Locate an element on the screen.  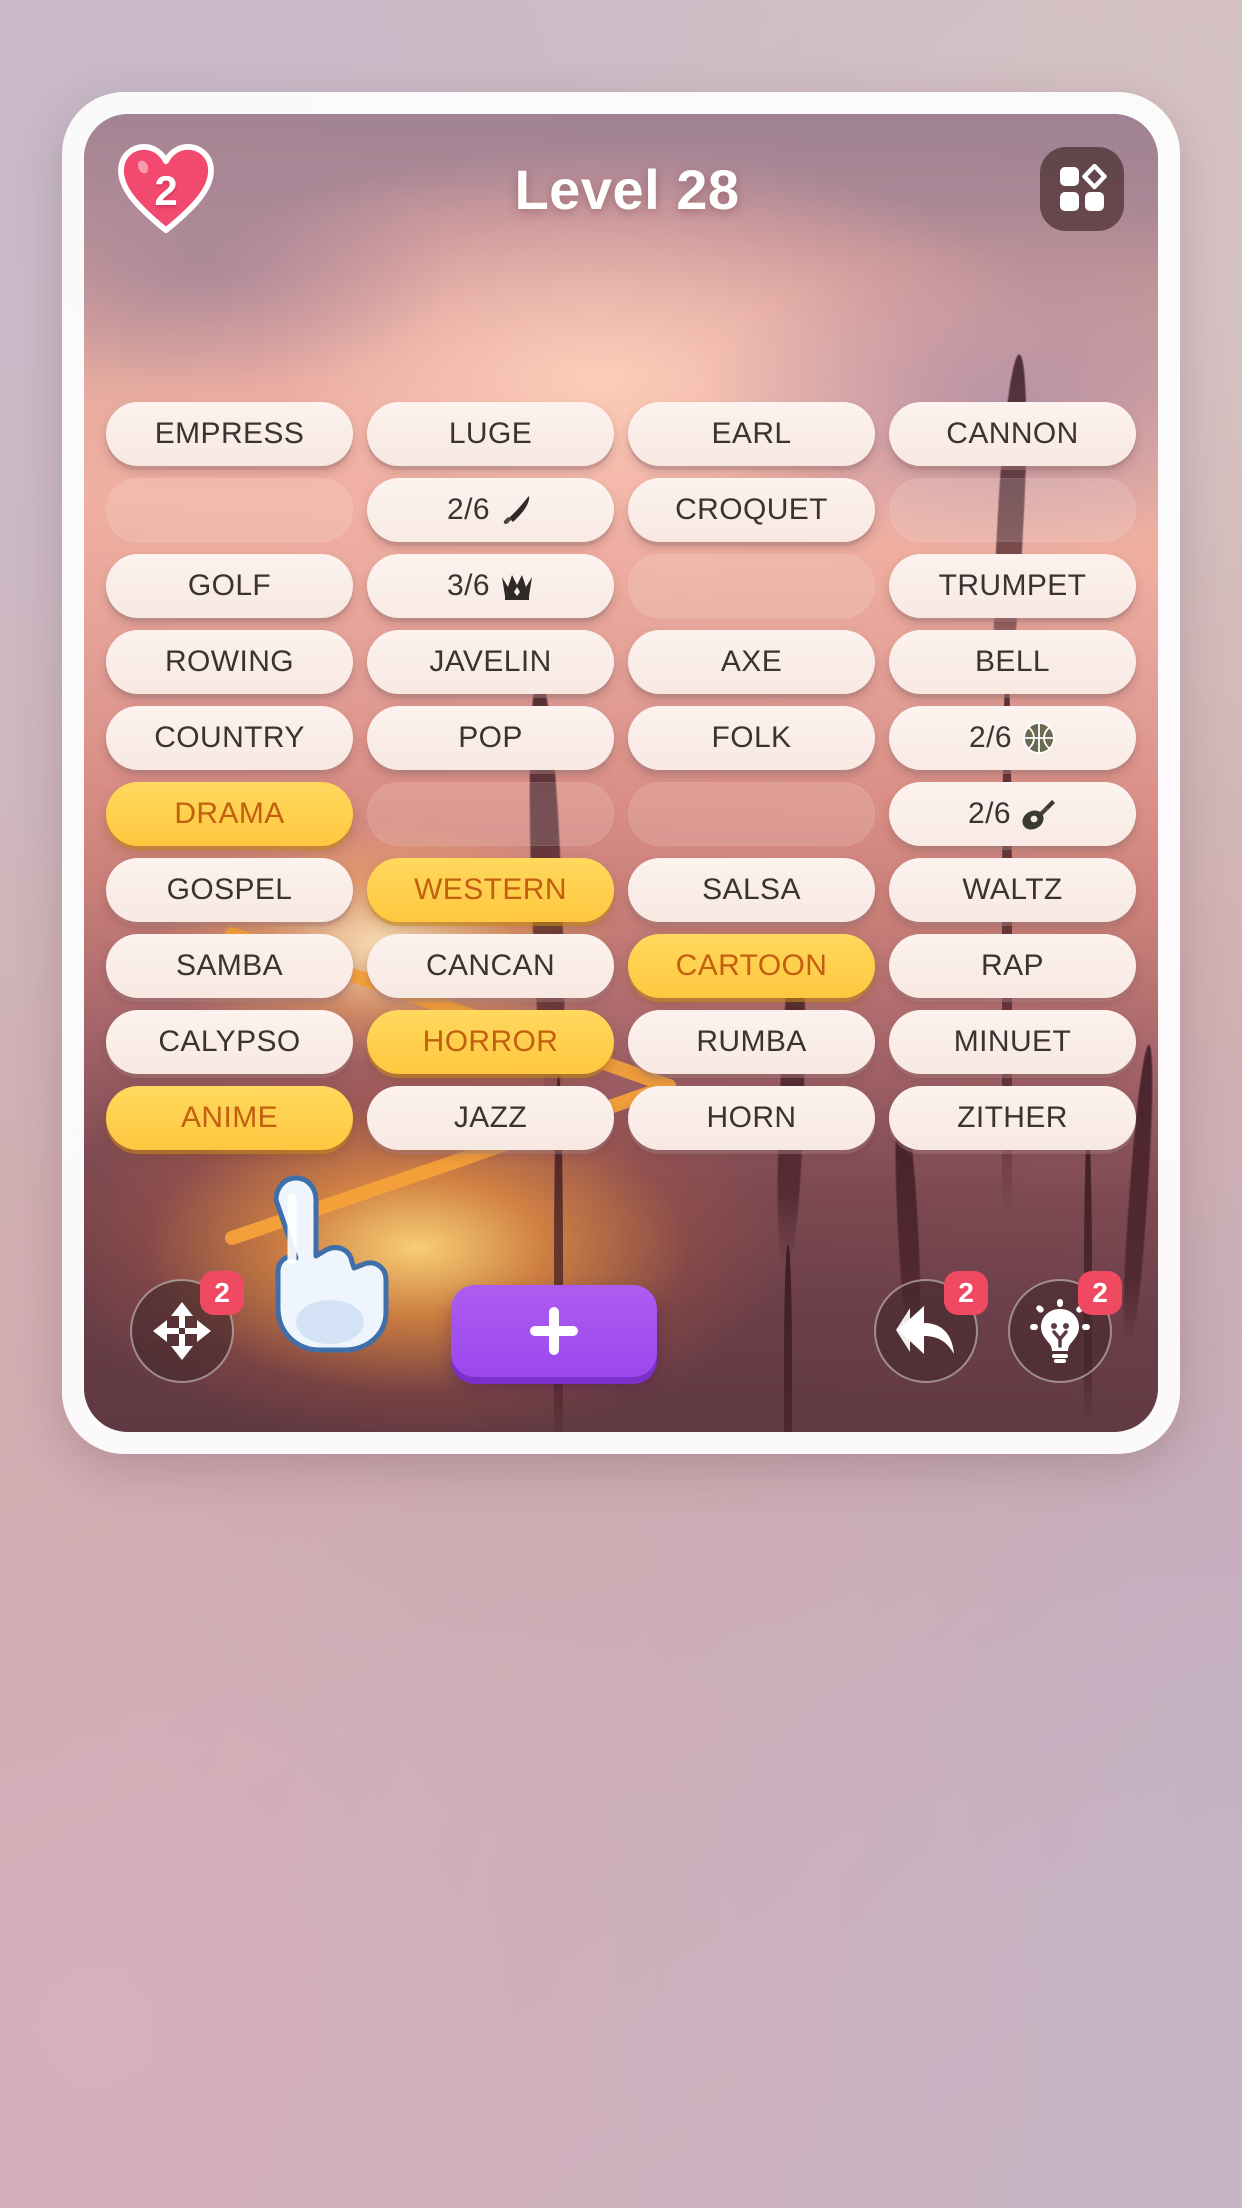
game-header: 2 Level 28 is located at coordinates (621, 189).